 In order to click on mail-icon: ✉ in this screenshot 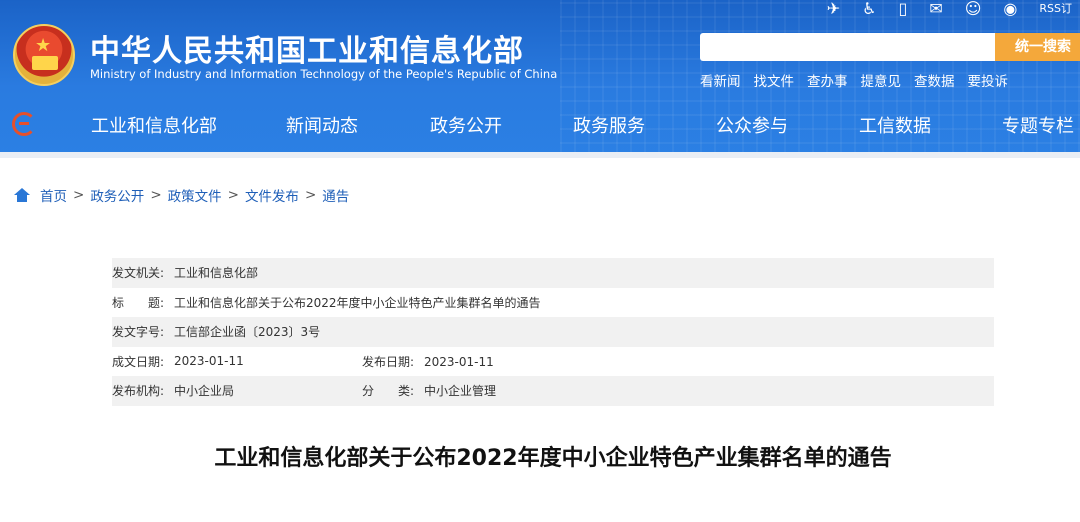, I will do `click(935, 9)`.